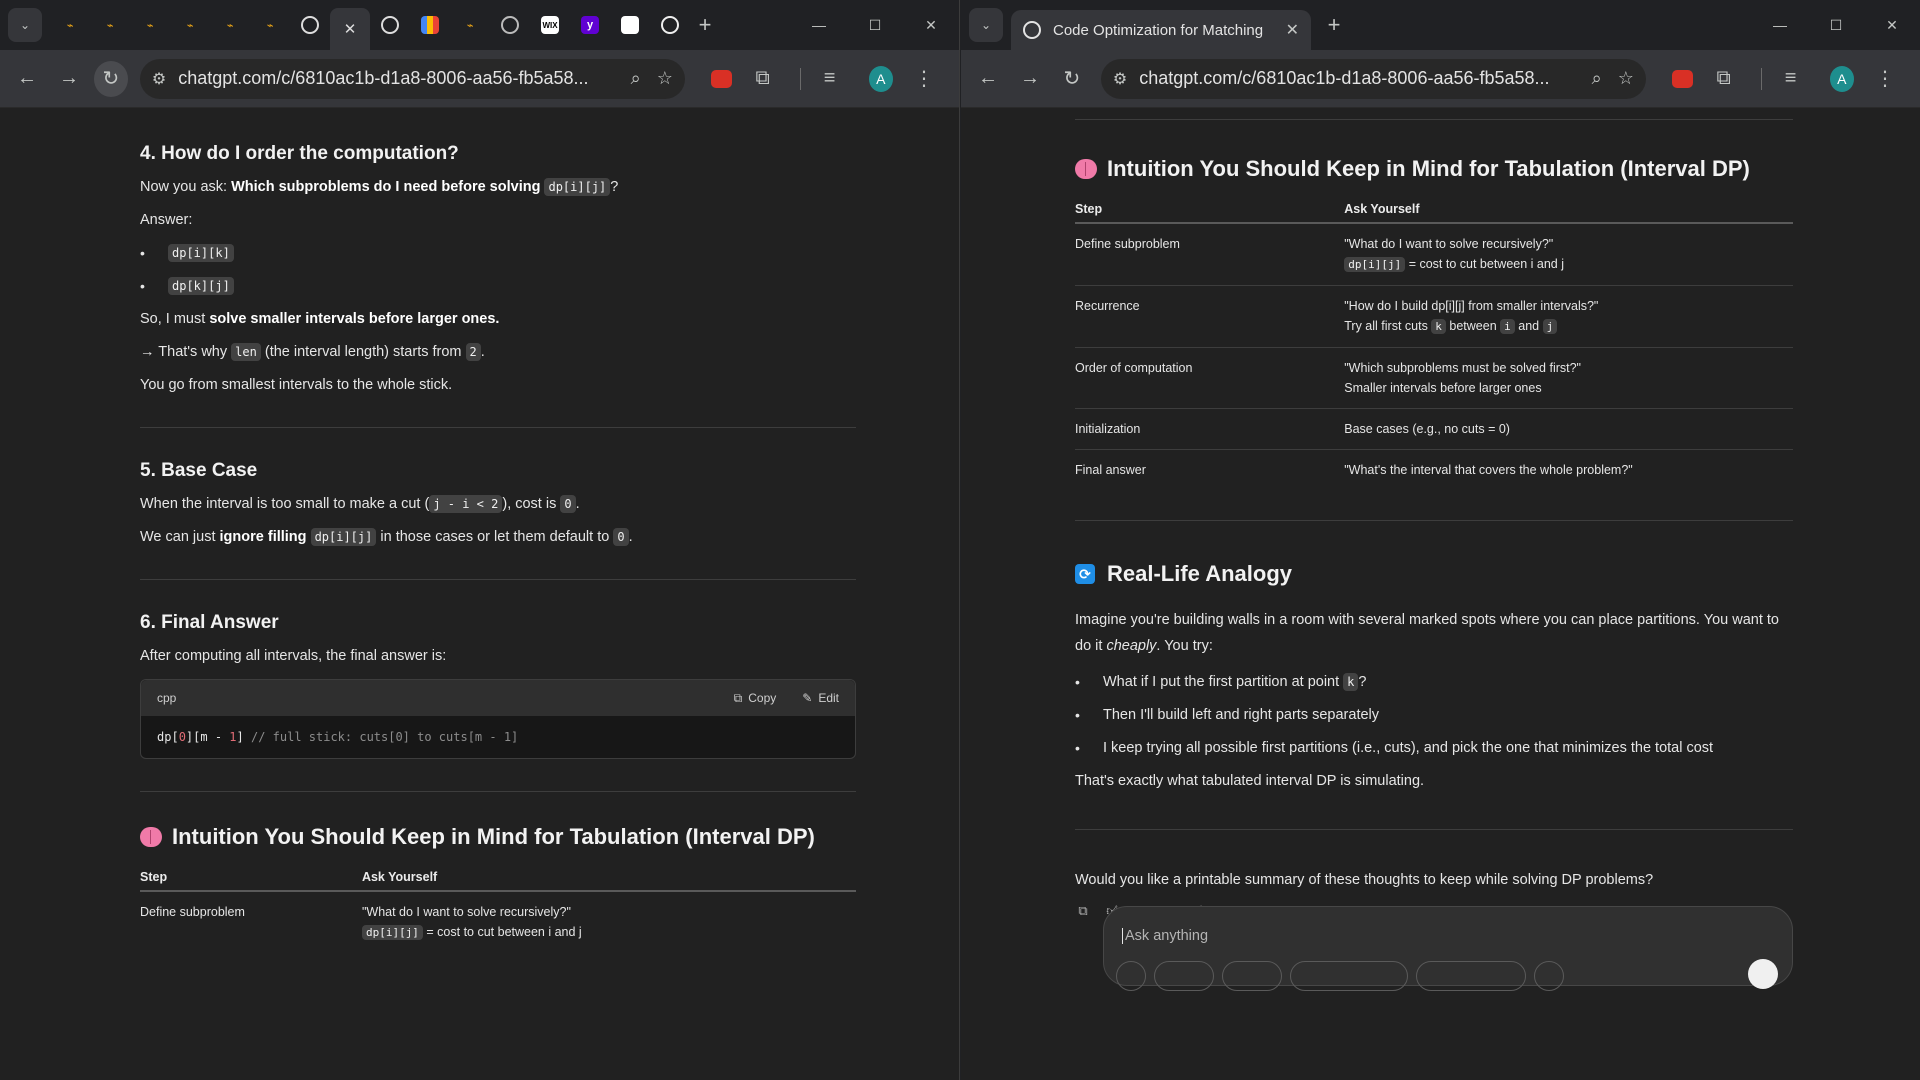 The height and width of the screenshot is (1080, 1920). I want to click on yahoo-icon: y, so click(590, 25).